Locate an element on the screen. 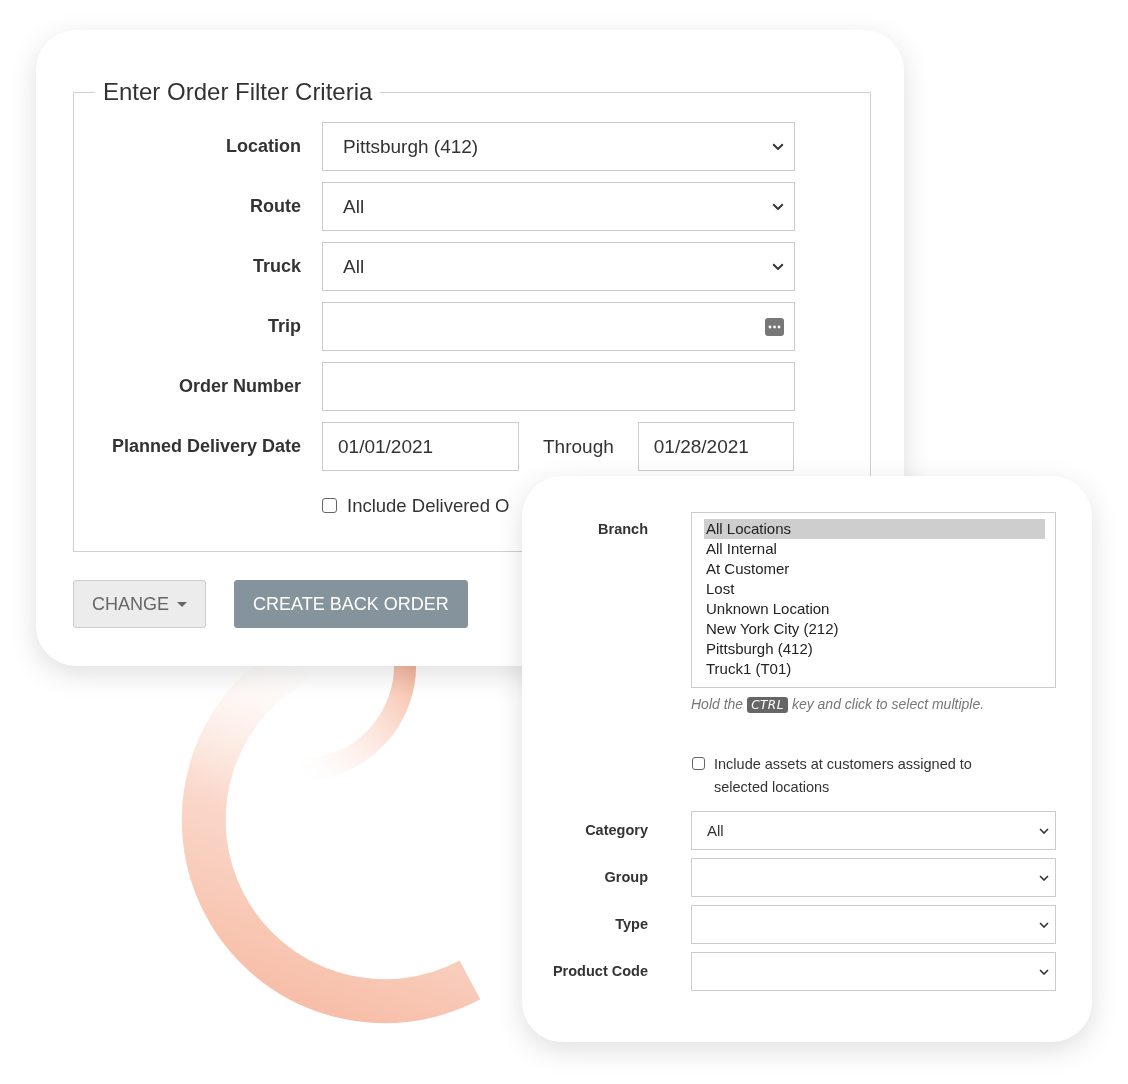 Image resolution: width=1128 pixels, height=1084 pixels. help-text: Hold the CTRL key and click to select multiple. is located at coordinates (838, 704).